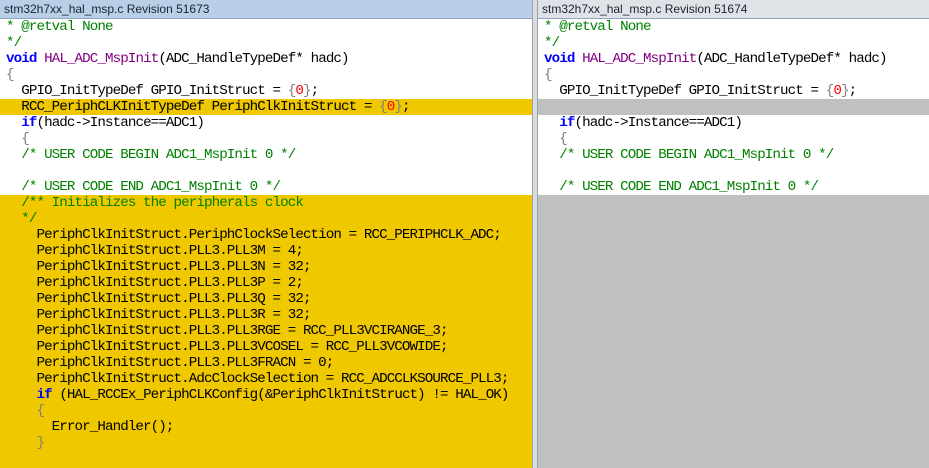 The width and height of the screenshot is (929, 468). Describe the element at coordinates (266, 9) in the screenshot. I see `left-pane-title: stm32h7xx_hal_msp.c Revision 51673` at that location.